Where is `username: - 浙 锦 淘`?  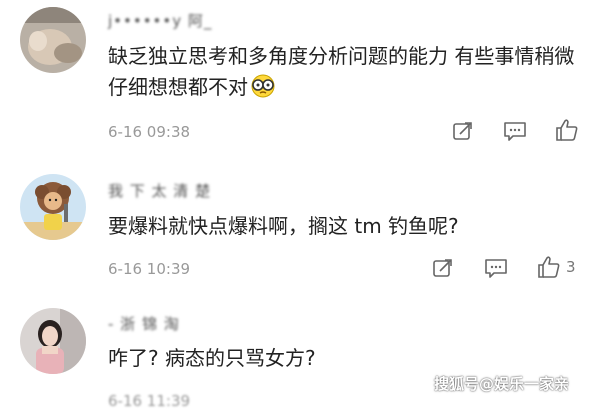
username: - 浙 锦 淘 is located at coordinates (144, 323).